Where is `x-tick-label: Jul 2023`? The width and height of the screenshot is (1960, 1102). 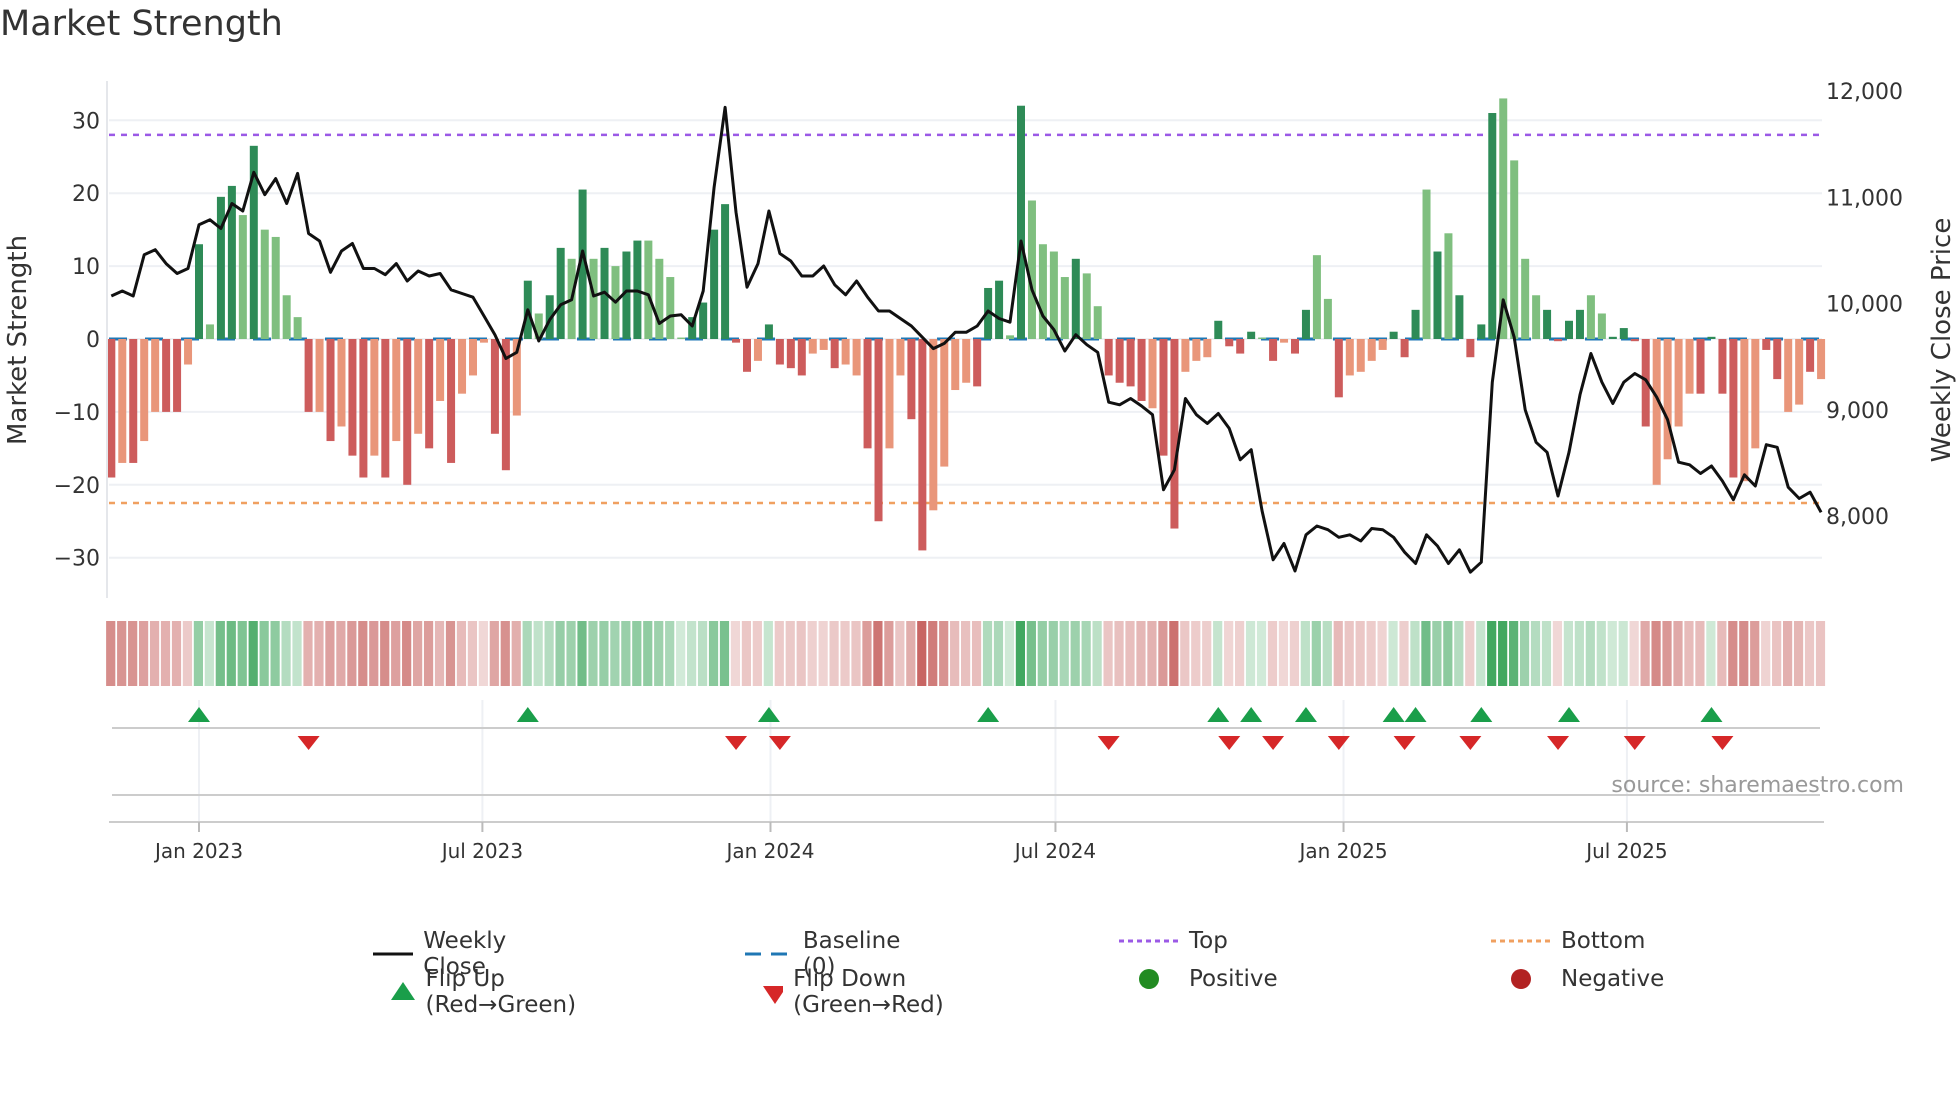 x-tick-label: Jul 2023 is located at coordinates (481, 851).